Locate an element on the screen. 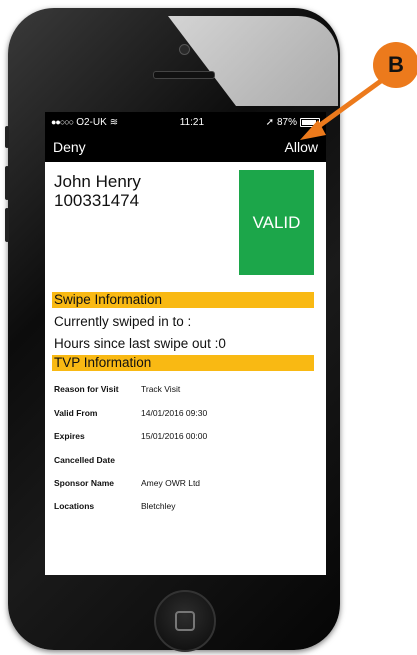 Image resolution: width=417 pixels, height=655 pixels. annotation-arrow is located at coordinates (344, 107).